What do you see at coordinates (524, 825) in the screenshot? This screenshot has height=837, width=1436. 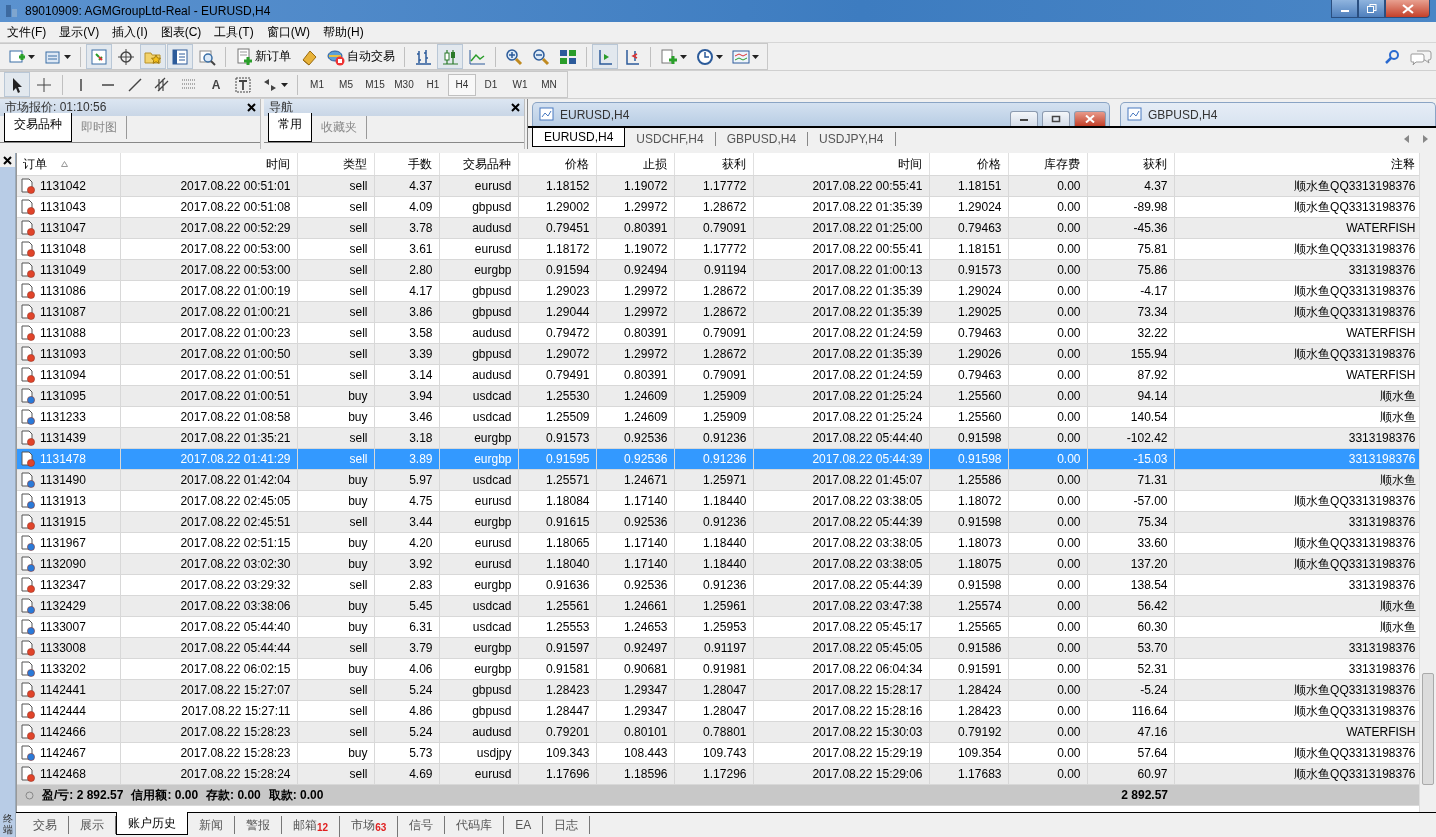 I see `terminal-tab: EA` at bounding box center [524, 825].